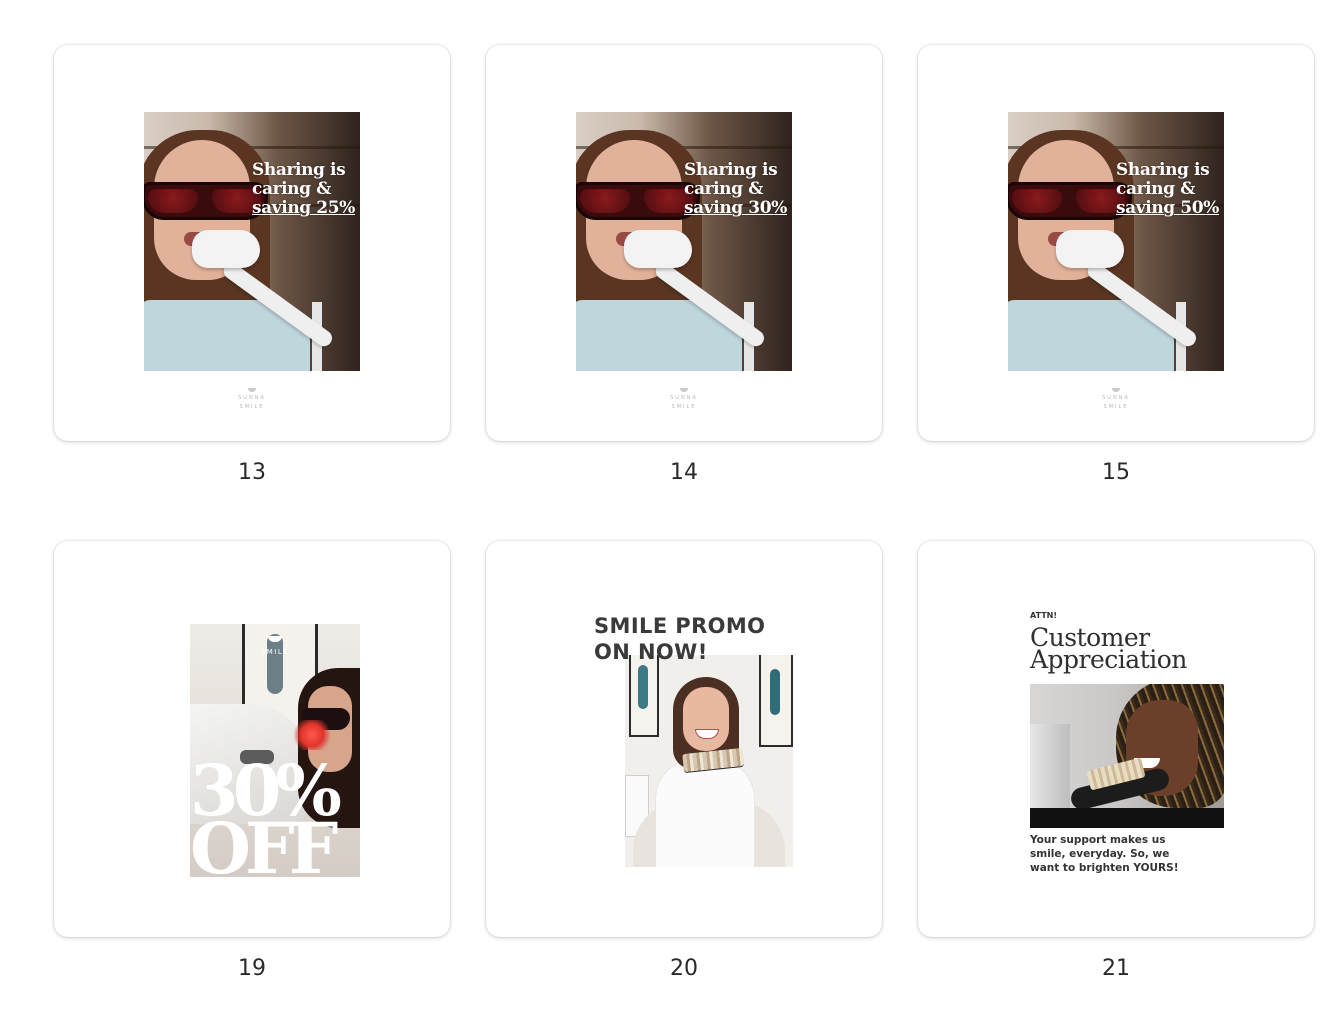 Image resolution: width=1332 pixels, height=1022 pixels. I want to click on page-number: 20, so click(684, 968).